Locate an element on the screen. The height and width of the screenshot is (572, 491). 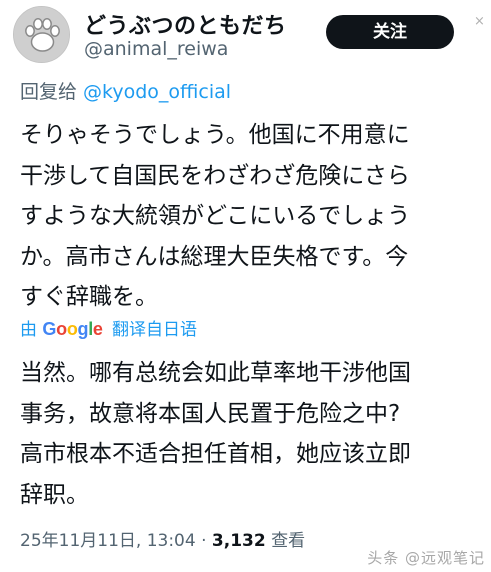
google-logo-letter: G is located at coordinates (49, 329).